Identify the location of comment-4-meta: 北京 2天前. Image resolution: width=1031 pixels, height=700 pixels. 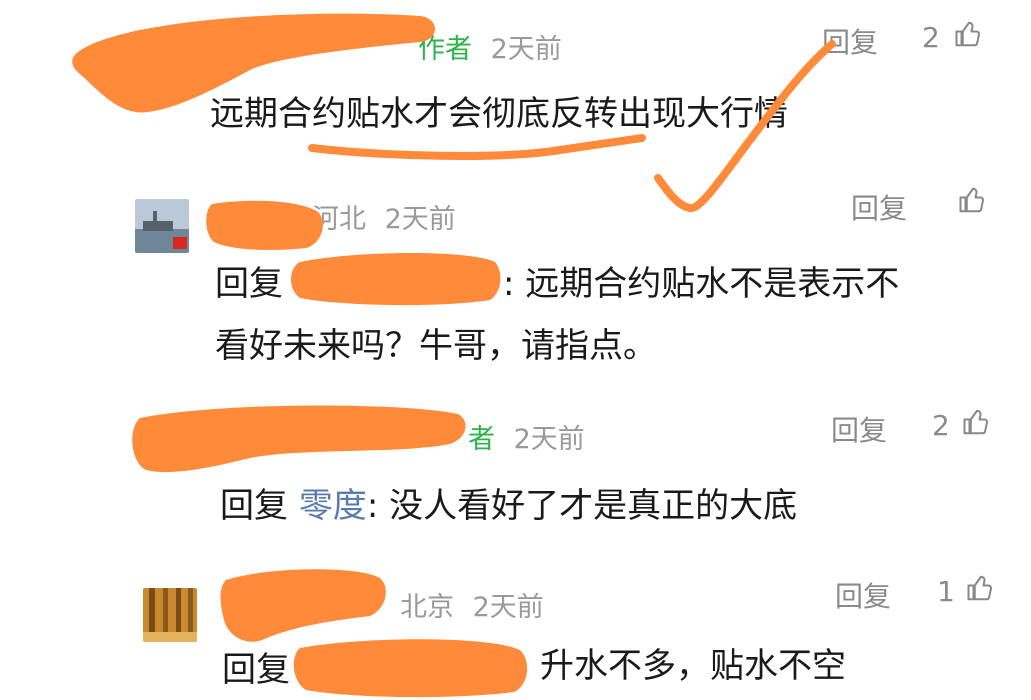
(472, 604).